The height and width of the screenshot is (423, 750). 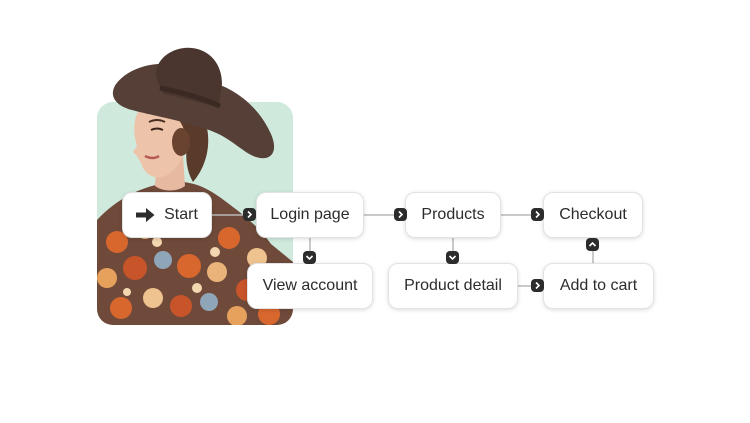 I want to click on add-to-cart-node: Add to cart, so click(x=598, y=286).